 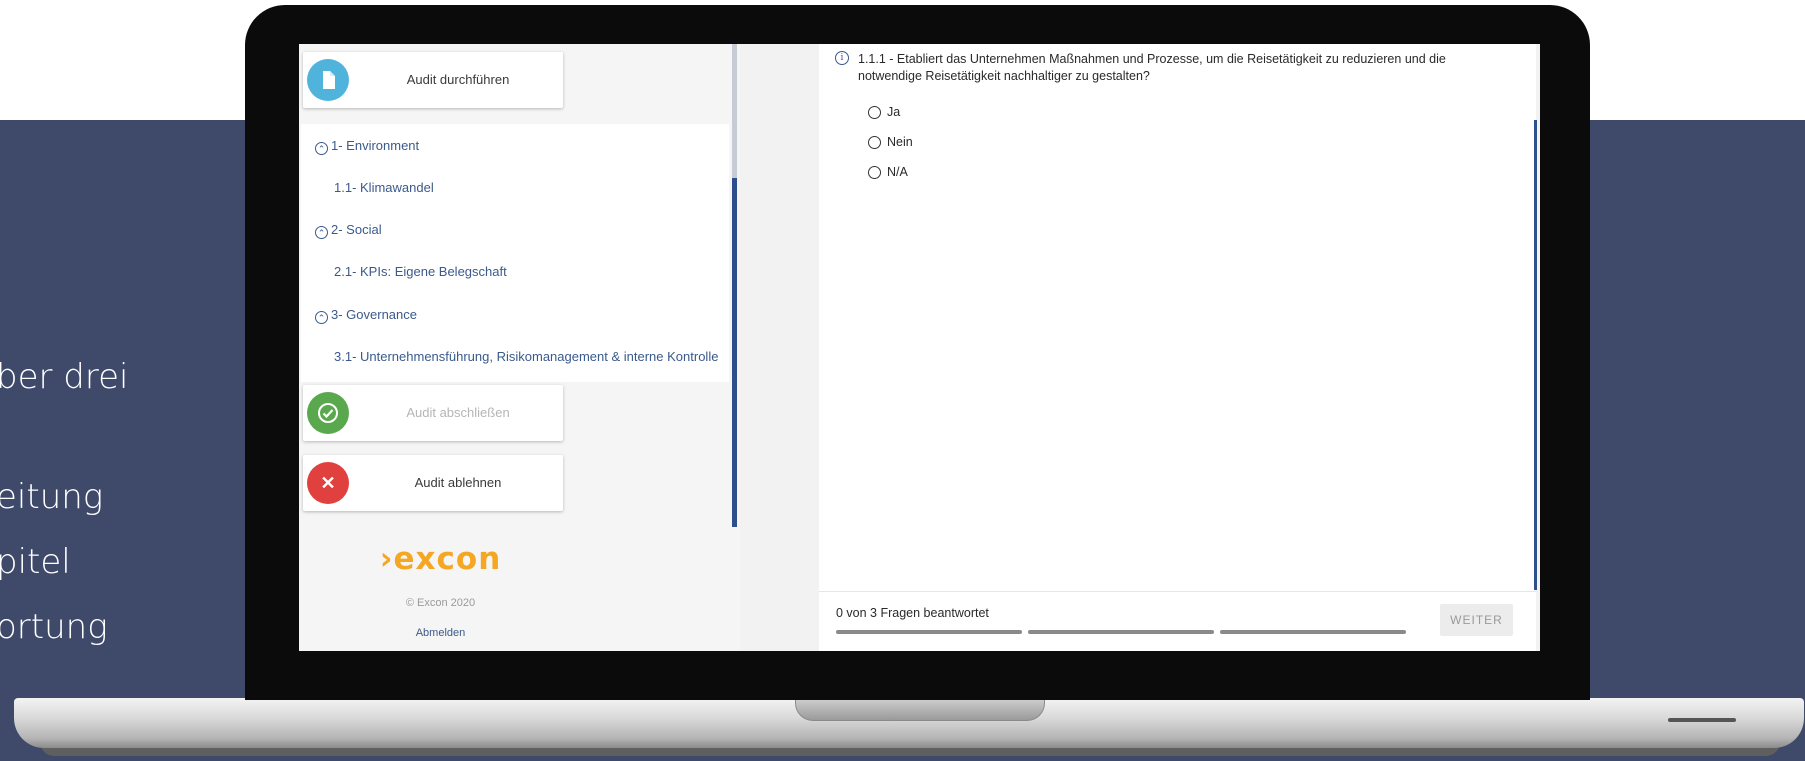 What do you see at coordinates (375, 145) in the screenshot?
I see `nav-label: 1- Environment` at bounding box center [375, 145].